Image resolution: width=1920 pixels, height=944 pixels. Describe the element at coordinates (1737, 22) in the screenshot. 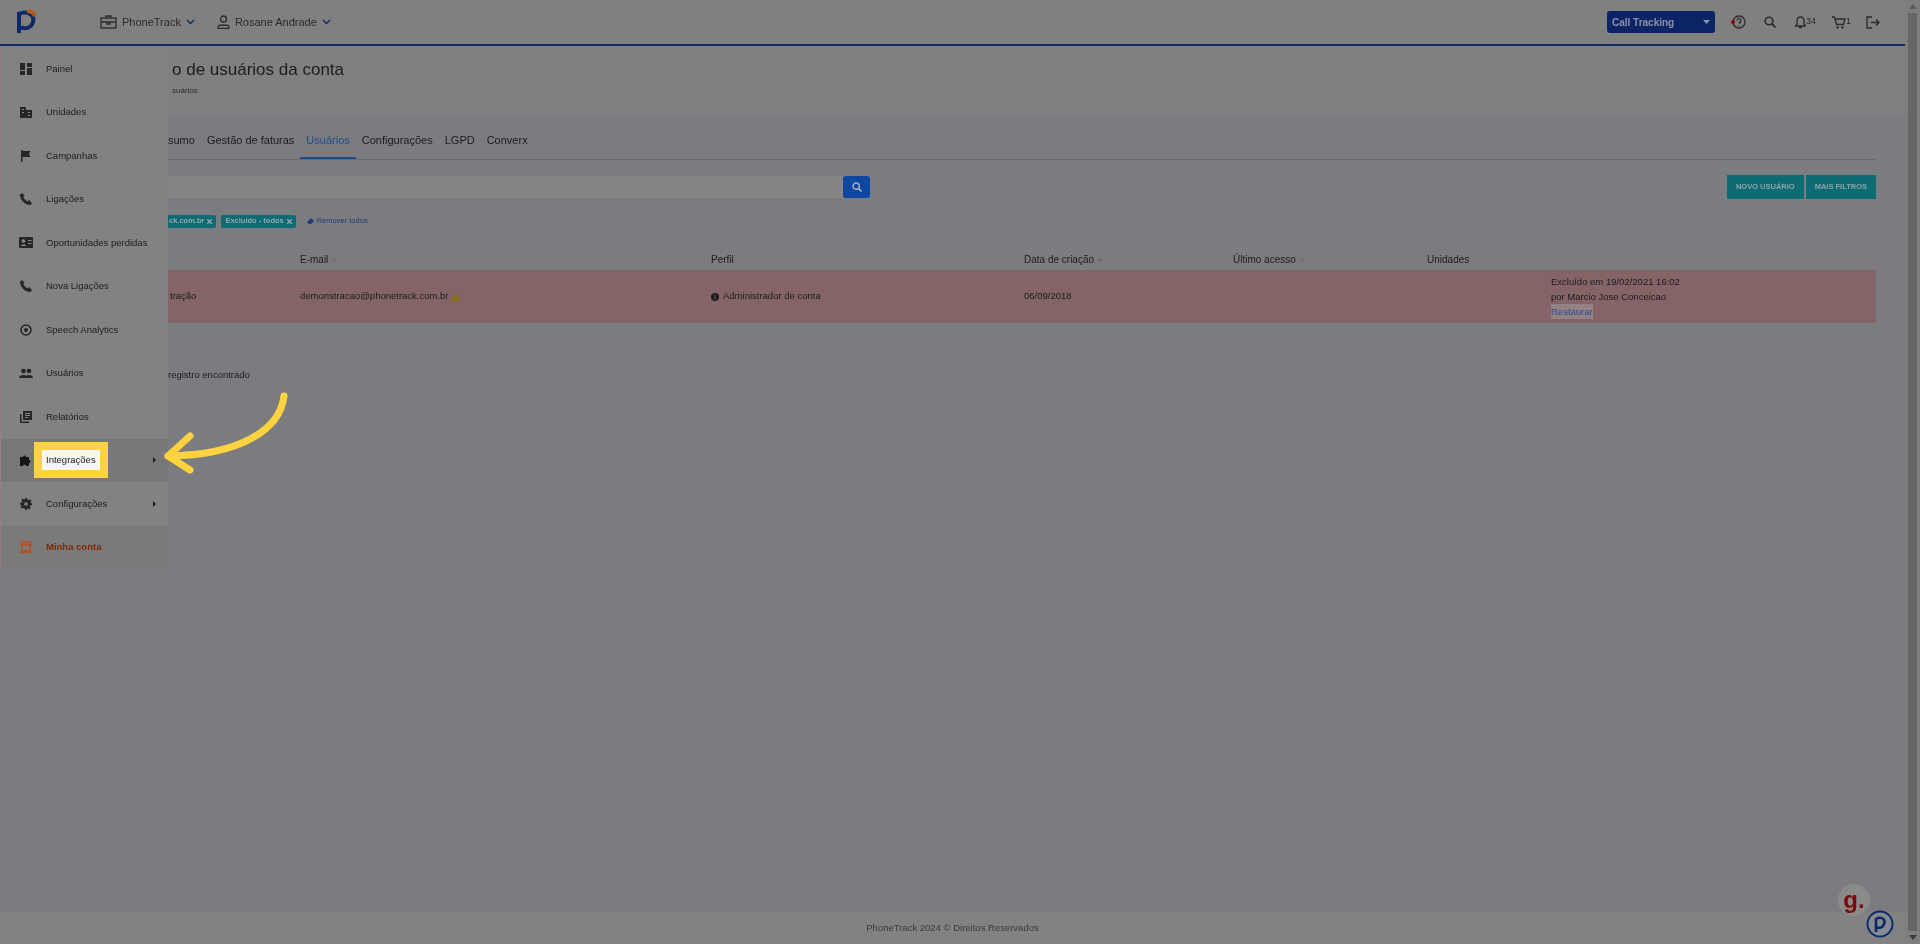

I see `help-icon` at that location.